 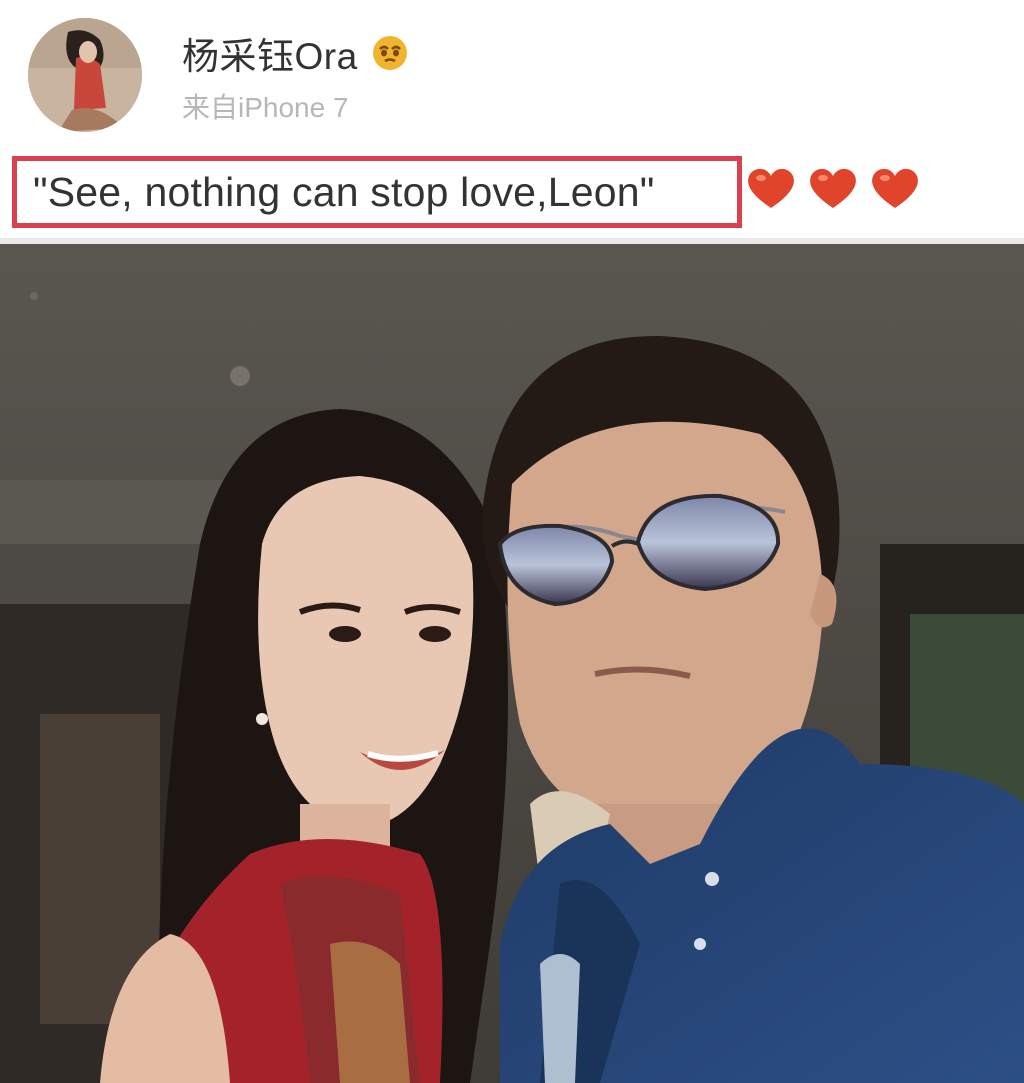 I want to click on post-caption: "See, nothing can stop love,Leon", so click(x=344, y=191).